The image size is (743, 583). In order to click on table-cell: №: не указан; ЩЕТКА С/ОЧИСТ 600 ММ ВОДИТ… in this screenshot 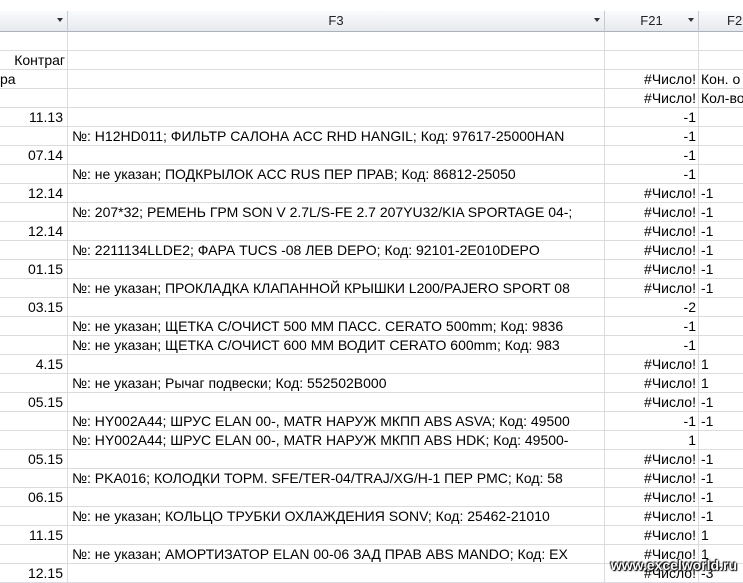, I will do `click(336, 345)`.